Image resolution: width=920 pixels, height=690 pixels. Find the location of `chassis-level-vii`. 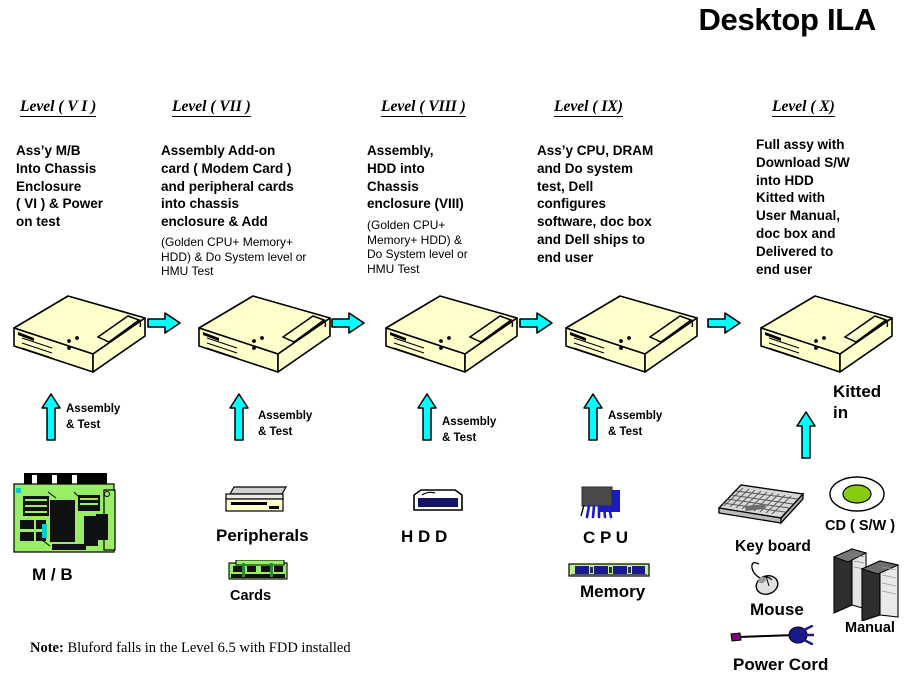

chassis-level-vii is located at coordinates (264, 332).